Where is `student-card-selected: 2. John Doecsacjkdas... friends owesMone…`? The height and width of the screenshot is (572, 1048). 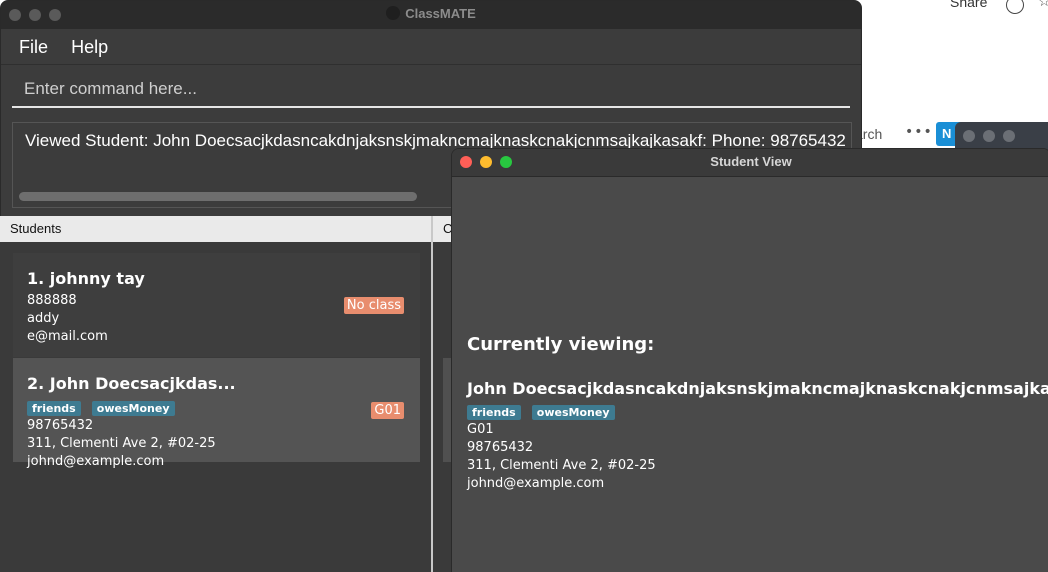
student-card-selected: 2. John Doecsacjkdas... friends owesMone… is located at coordinates (216, 413).